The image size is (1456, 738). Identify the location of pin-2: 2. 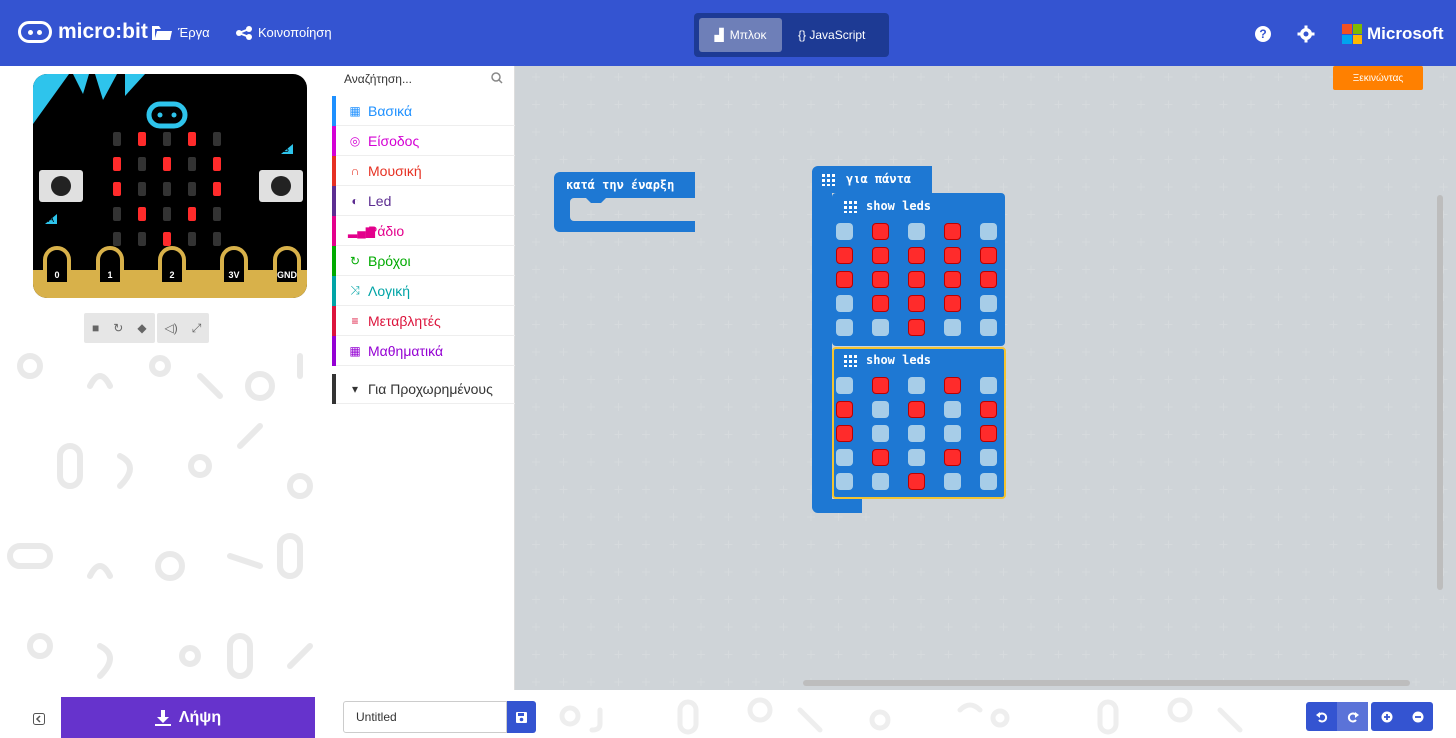
(172, 266).